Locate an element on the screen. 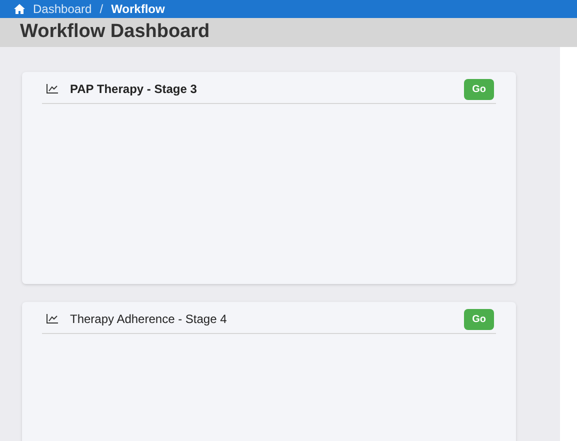 The image size is (577, 441). page-title: Workflow Dashboard is located at coordinates (115, 32).